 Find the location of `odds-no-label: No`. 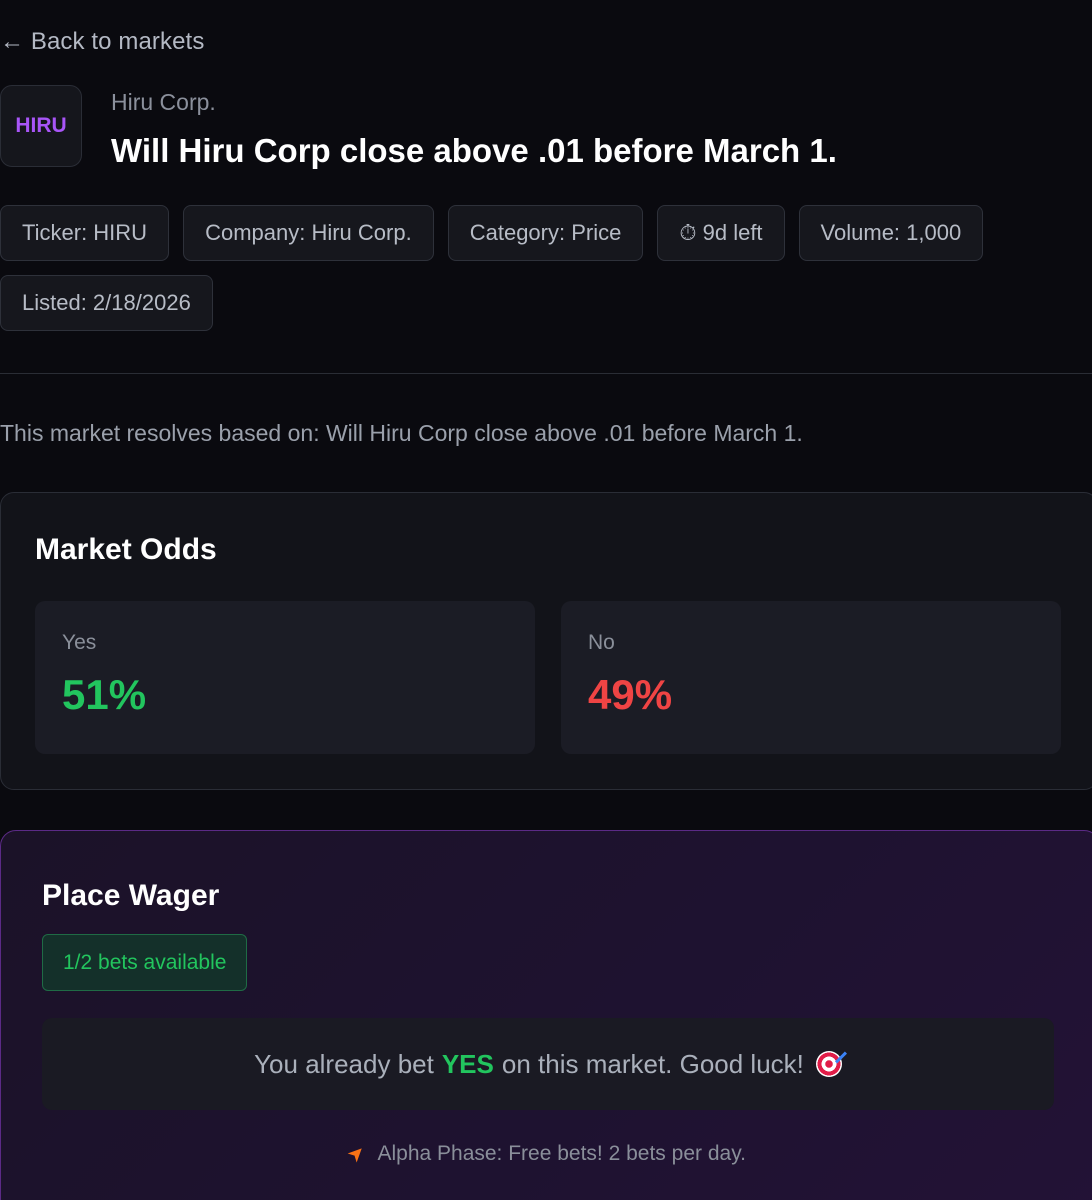

odds-no-label: No is located at coordinates (601, 642).